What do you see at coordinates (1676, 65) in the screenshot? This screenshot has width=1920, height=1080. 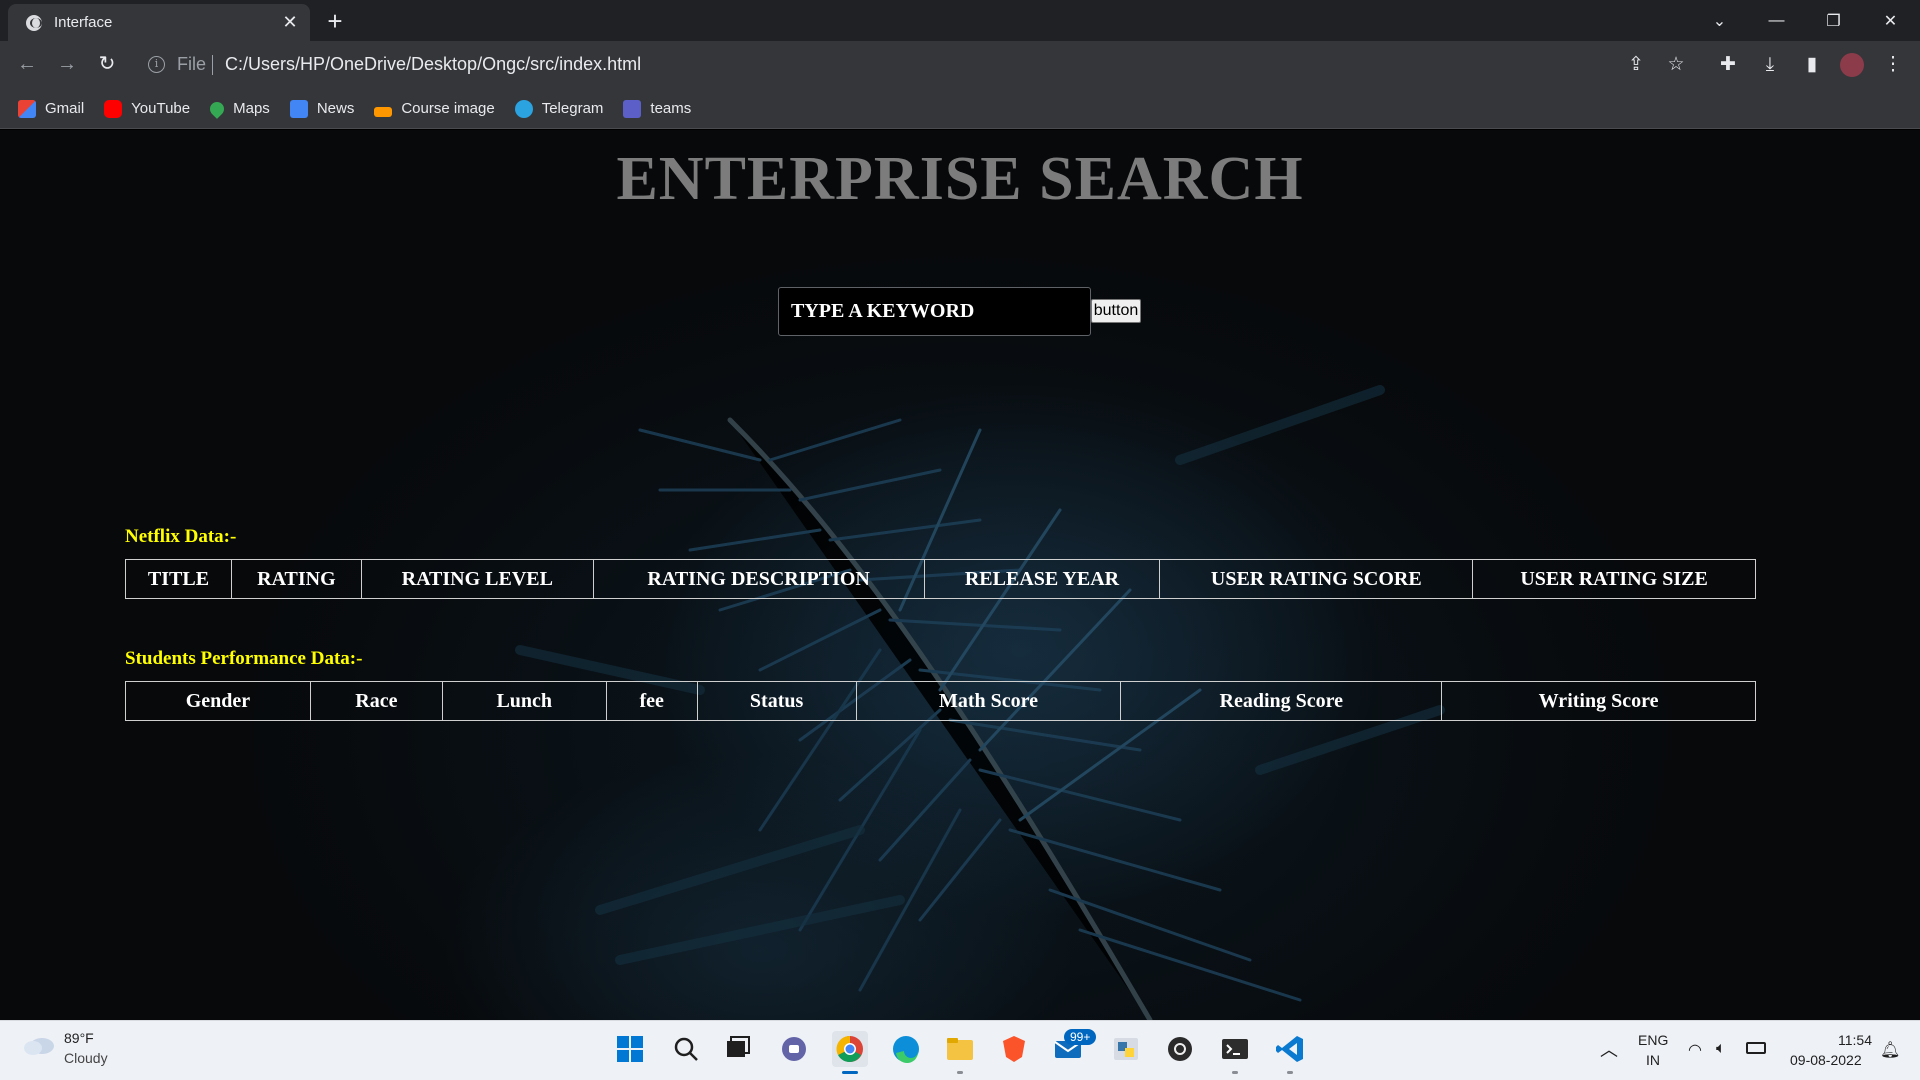 I see `bookmark-star-icon: ☆` at bounding box center [1676, 65].